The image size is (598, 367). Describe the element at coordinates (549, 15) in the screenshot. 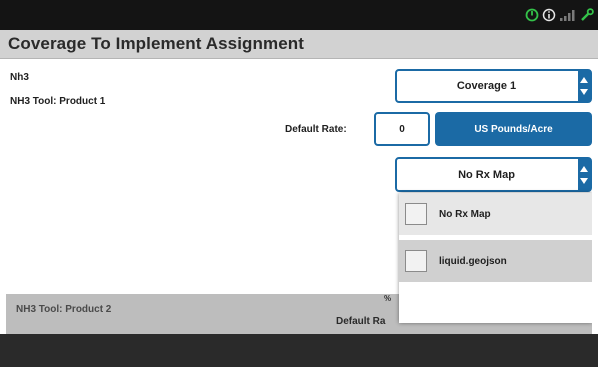

I see `info-icon` at that location.